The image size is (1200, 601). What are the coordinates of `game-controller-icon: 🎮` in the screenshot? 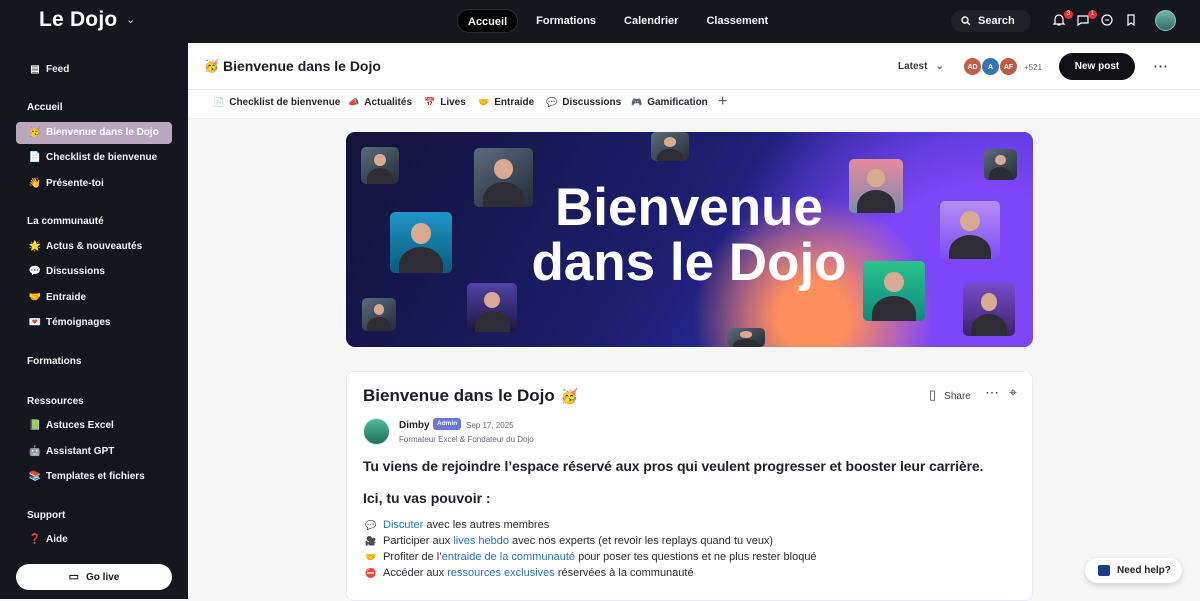 It's located at (637, 102).